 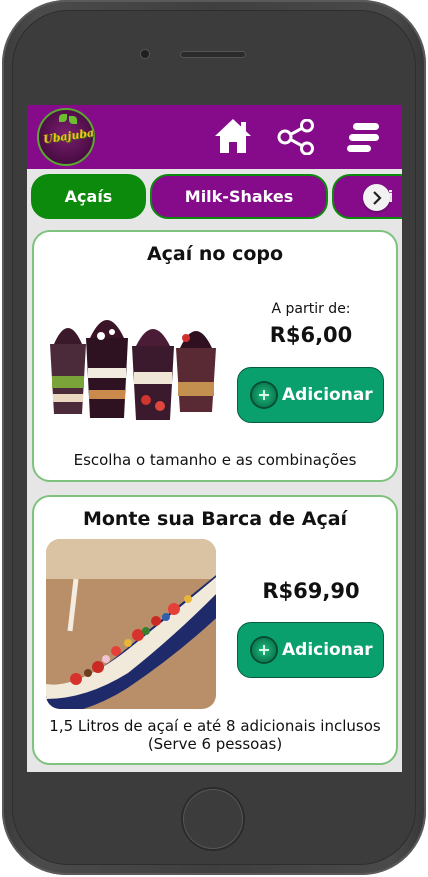 I want to click on chevron-right-icon, so click(x=376, y=197).